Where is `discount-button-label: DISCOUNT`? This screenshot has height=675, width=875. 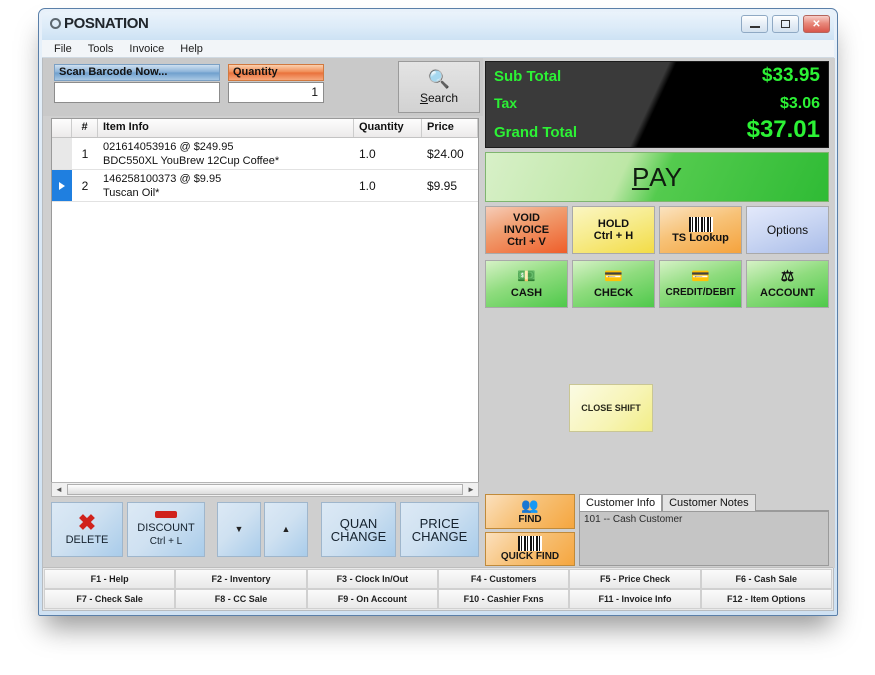
discount-button-label: DISCOUNT is located at coordinates (166, 528).